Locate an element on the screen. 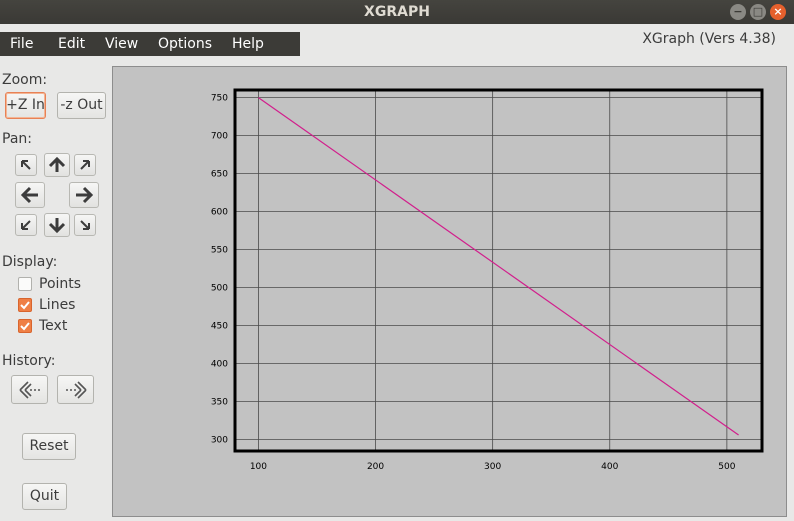 The image size is (794, 521). points-checkbox-box is located at coordinates (25, 284).